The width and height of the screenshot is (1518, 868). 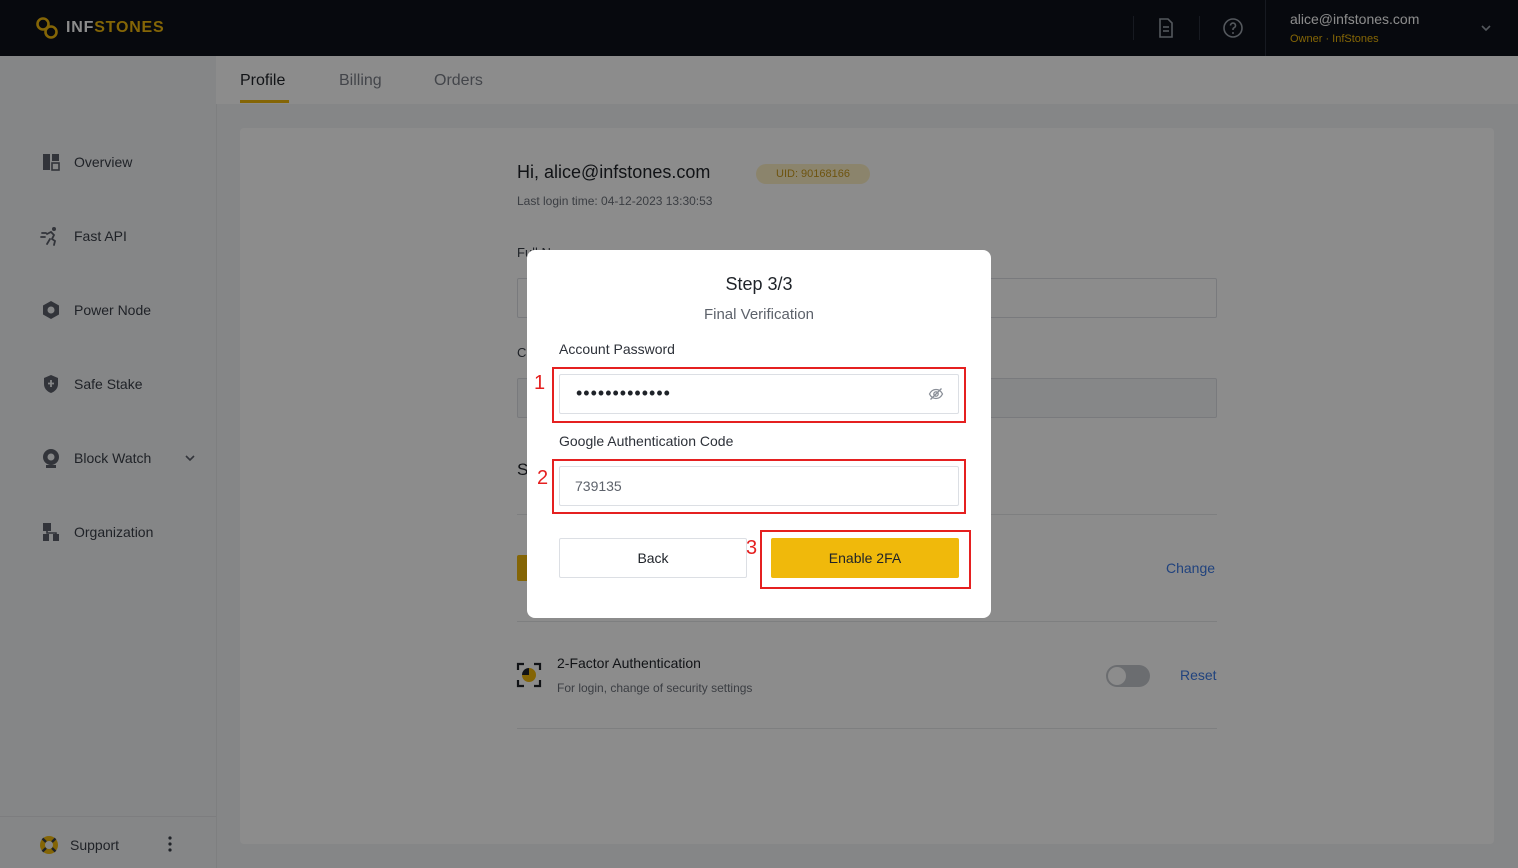 I want to click on annotation-number-2: 2, so click(x=543, y=478).